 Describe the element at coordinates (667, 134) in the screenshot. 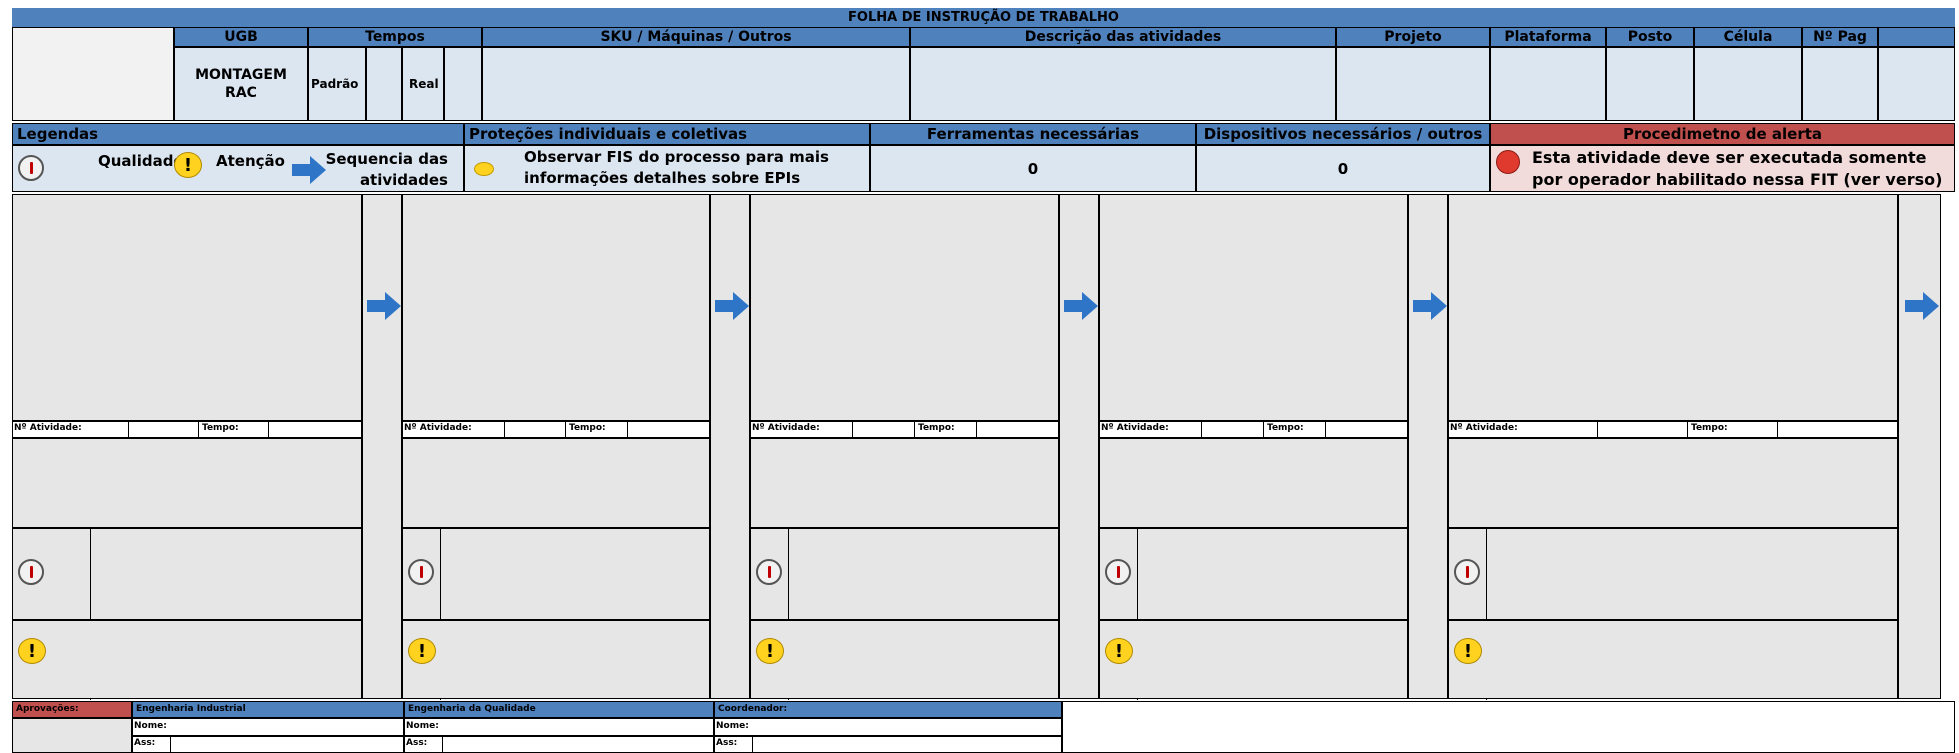

I see `protections-title: Proteções individuais e coletivas` at that location.